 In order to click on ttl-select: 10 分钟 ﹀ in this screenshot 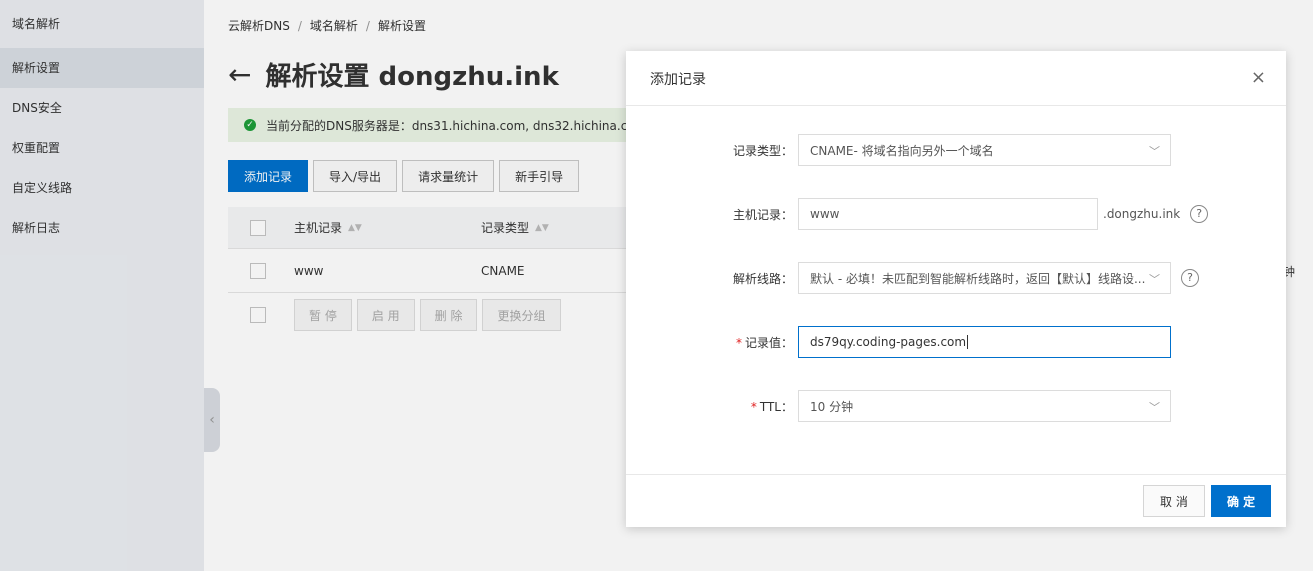, I will do `click(984, 406)`.